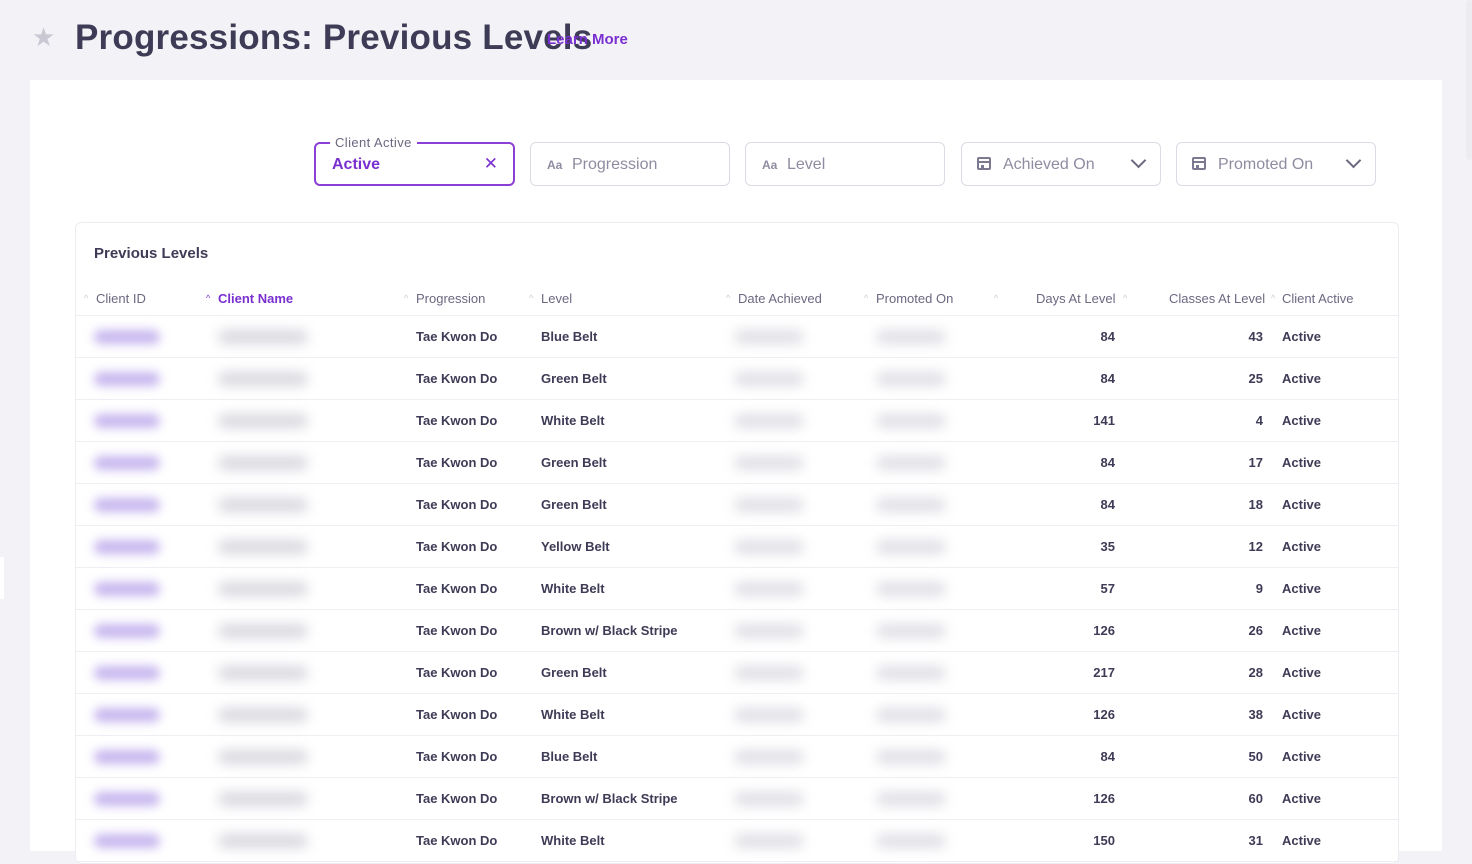 The height and width of the screenshot is (864, 1472). What do you see at coordinates (806, 164) in the screenshot?
I see `level-filter-placeholder: Level` at bounding box center [806, 164].